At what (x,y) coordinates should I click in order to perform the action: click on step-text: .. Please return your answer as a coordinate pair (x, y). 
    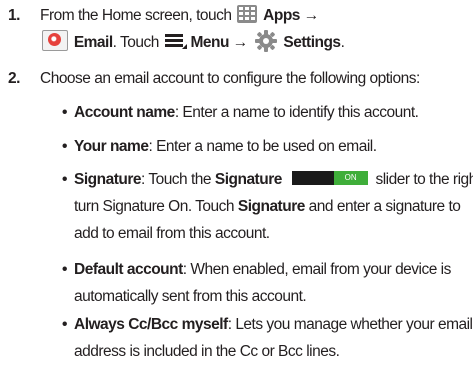
    Looking at the image, I should click on (342, 42).